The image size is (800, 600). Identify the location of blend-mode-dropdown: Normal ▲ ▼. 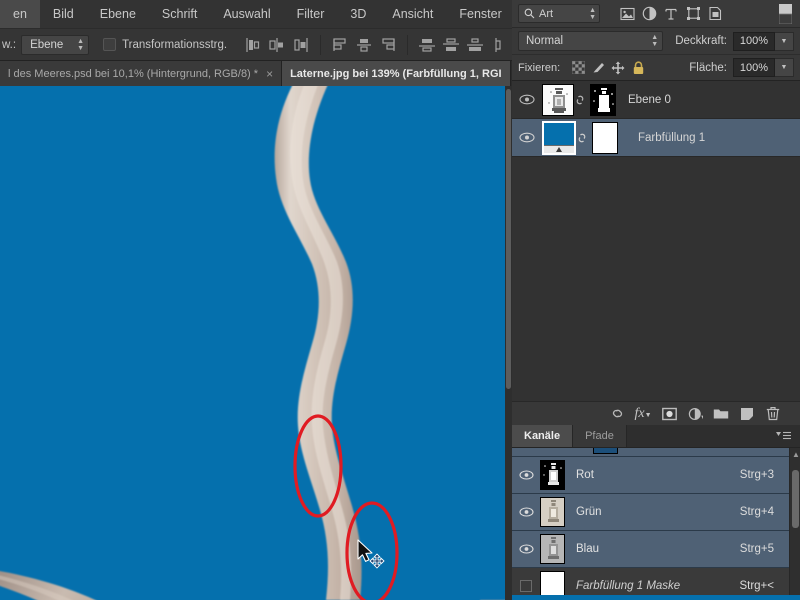
(591, 41).